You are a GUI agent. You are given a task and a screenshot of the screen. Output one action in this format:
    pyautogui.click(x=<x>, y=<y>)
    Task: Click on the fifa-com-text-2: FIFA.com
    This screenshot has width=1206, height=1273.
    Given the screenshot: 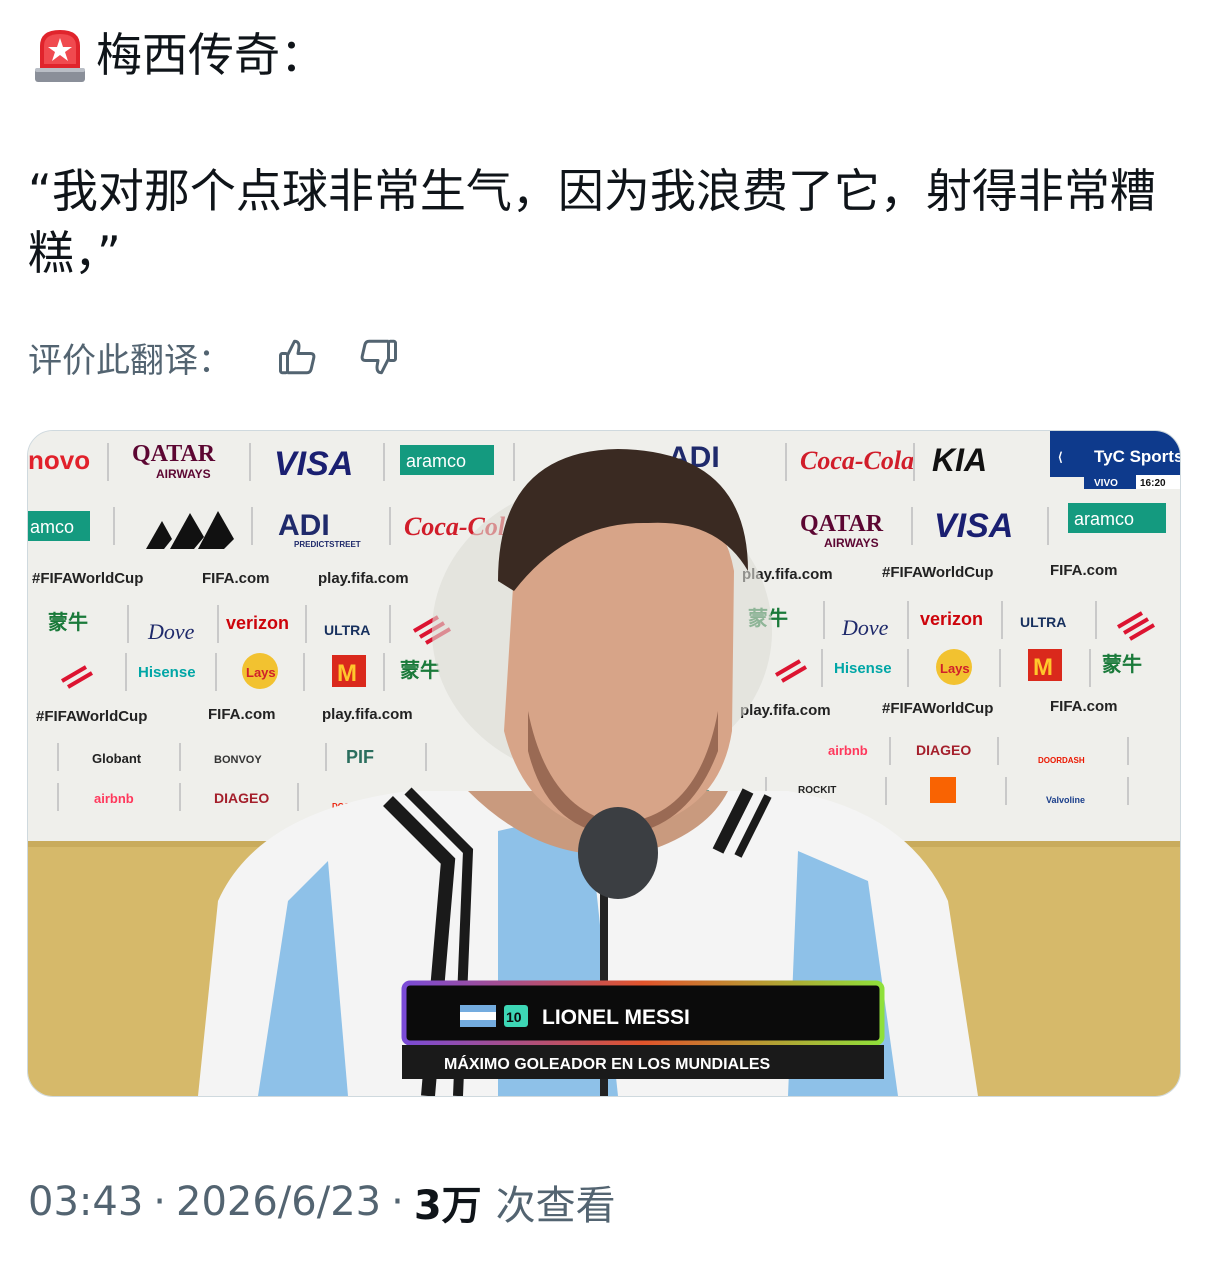 What is the action you would take?
    pyautogui.click(x=1084, y=570)
    